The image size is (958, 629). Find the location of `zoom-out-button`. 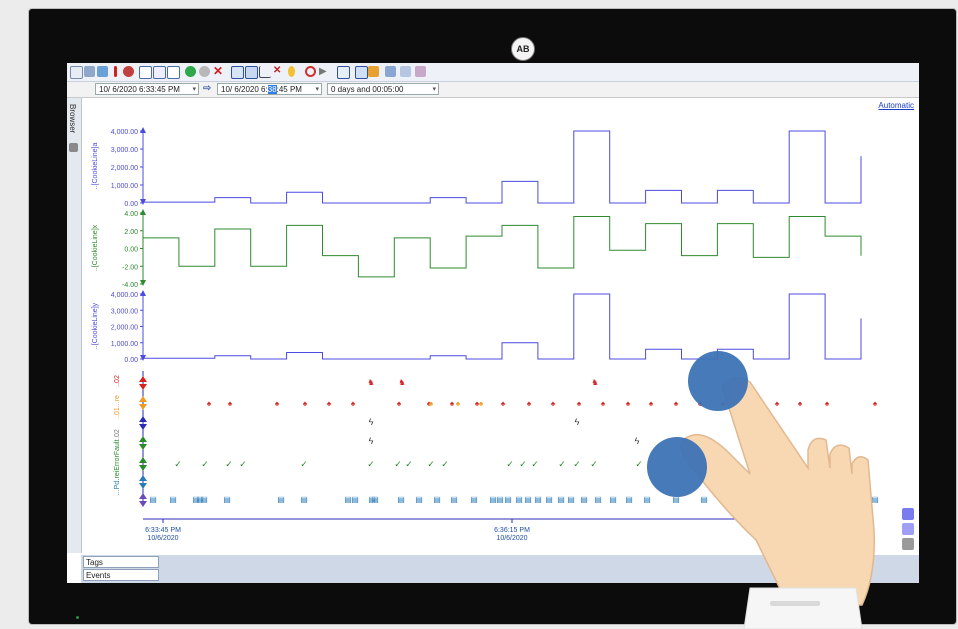

zoom-out-button is located at coordinates (908, 529).